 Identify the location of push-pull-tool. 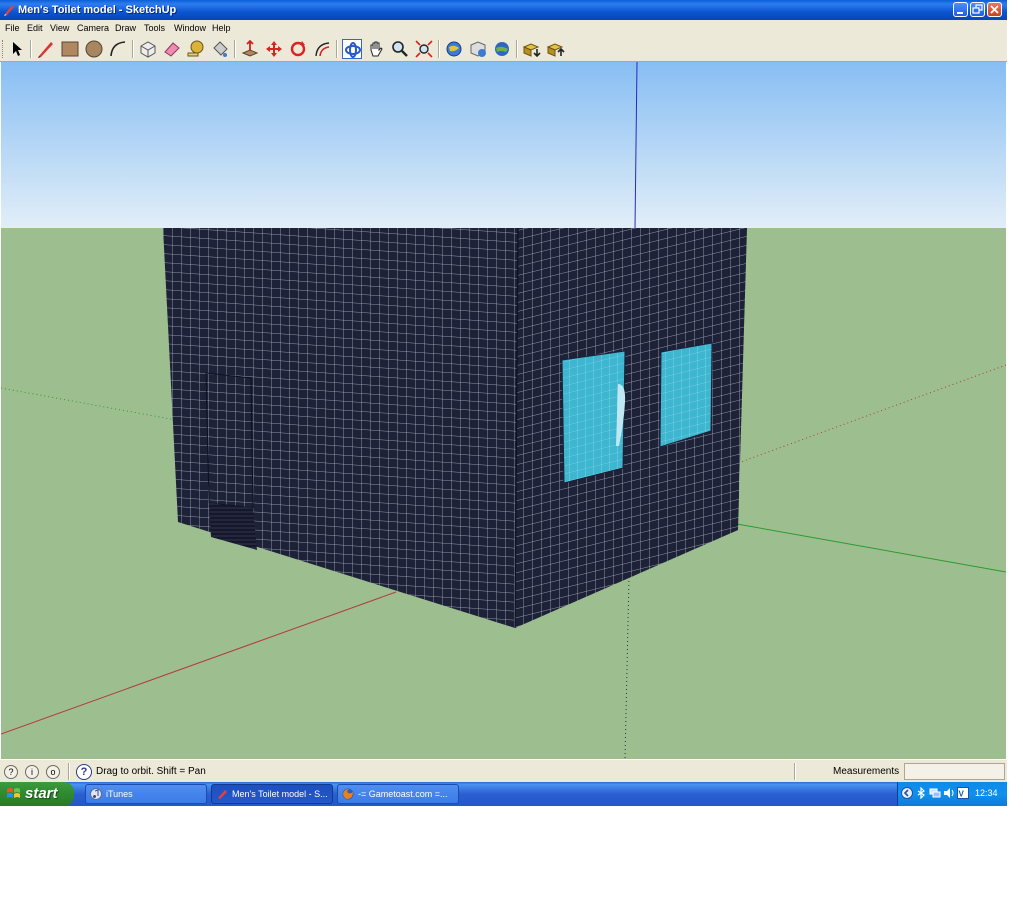
(250, 49).